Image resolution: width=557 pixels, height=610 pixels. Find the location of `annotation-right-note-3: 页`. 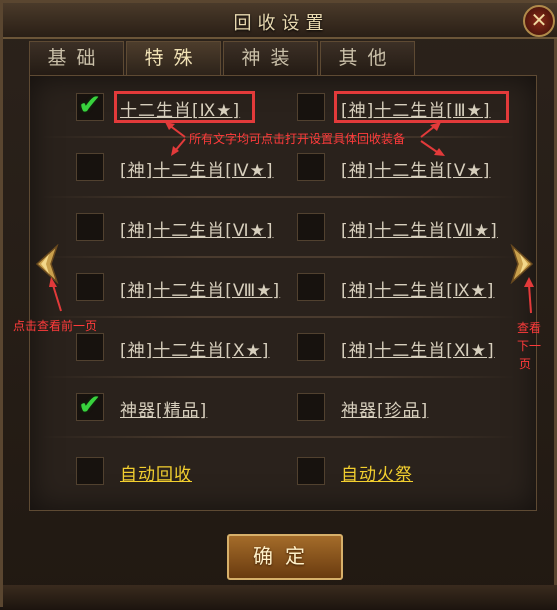

annotation-right-note-3: 页 is located at coordinates (525, 364).